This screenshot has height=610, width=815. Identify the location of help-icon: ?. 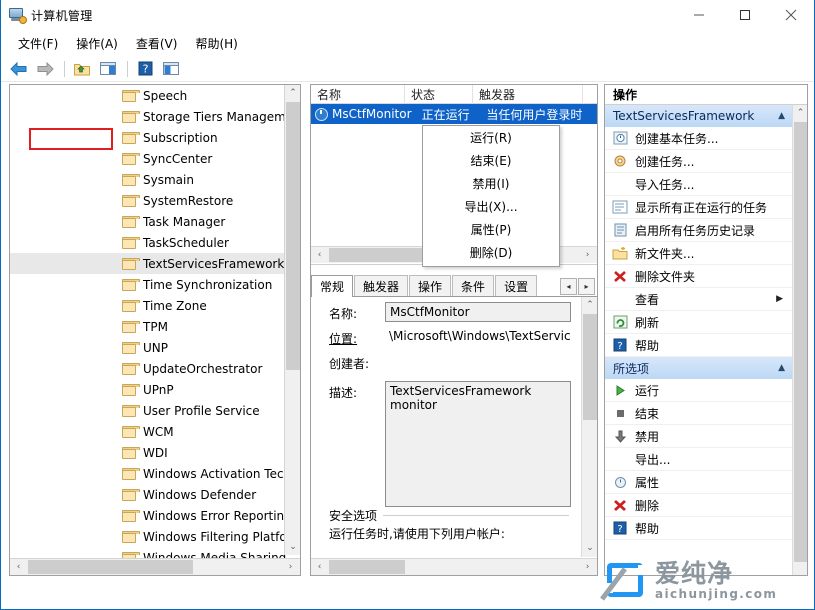
(145, 69).